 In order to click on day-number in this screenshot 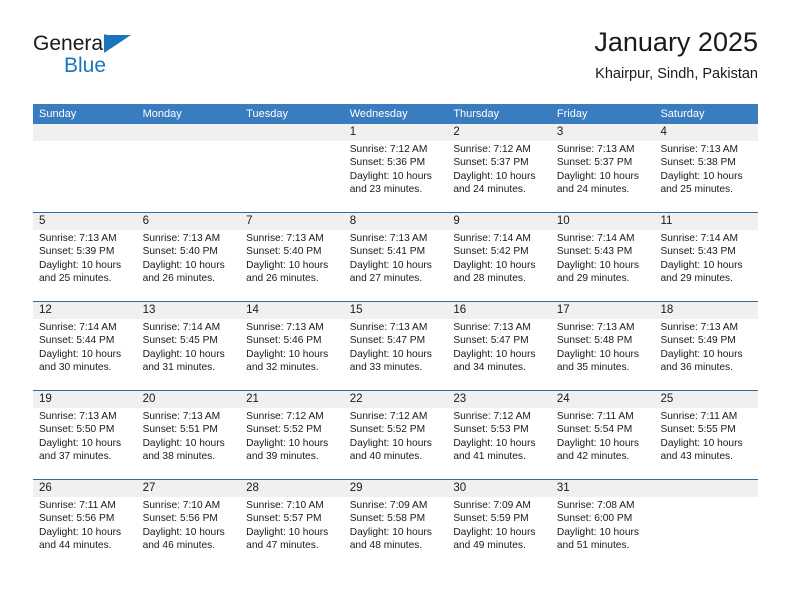, I will do `click(189, 133)`.